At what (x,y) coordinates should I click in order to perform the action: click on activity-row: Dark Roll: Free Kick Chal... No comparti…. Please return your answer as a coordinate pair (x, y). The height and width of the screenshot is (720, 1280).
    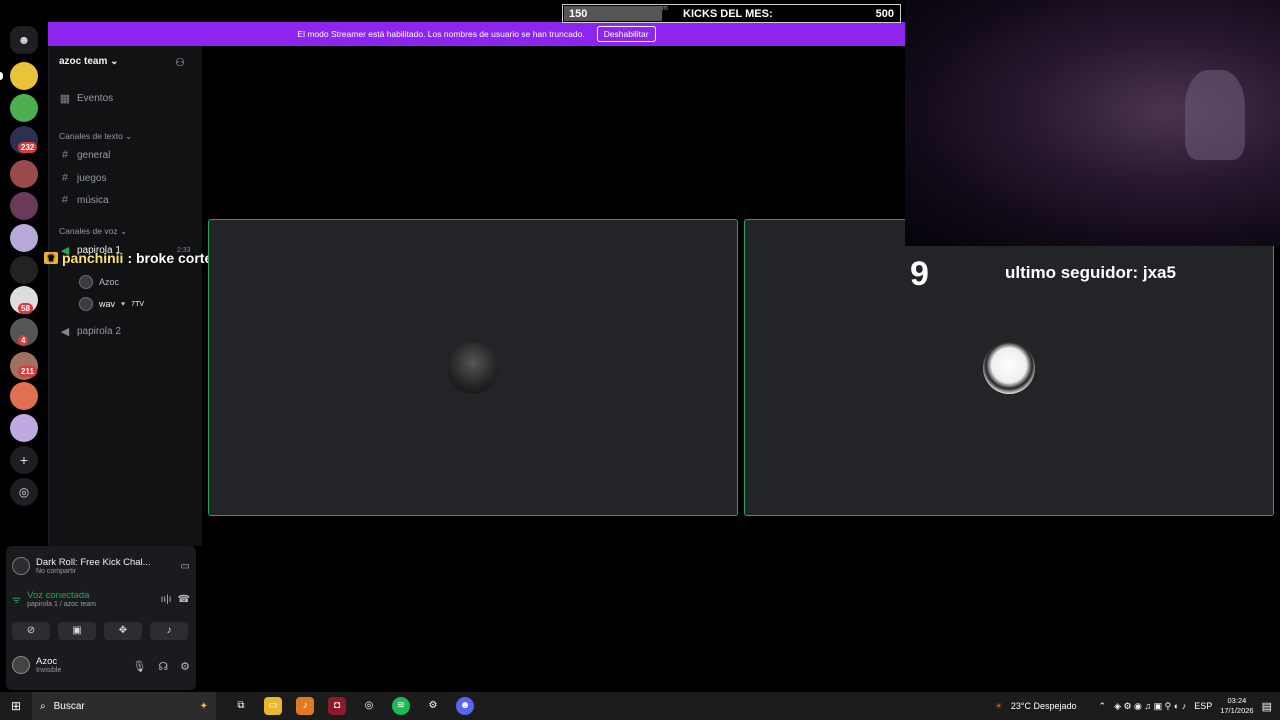
    Looking at the image, I should click on (101, 566).